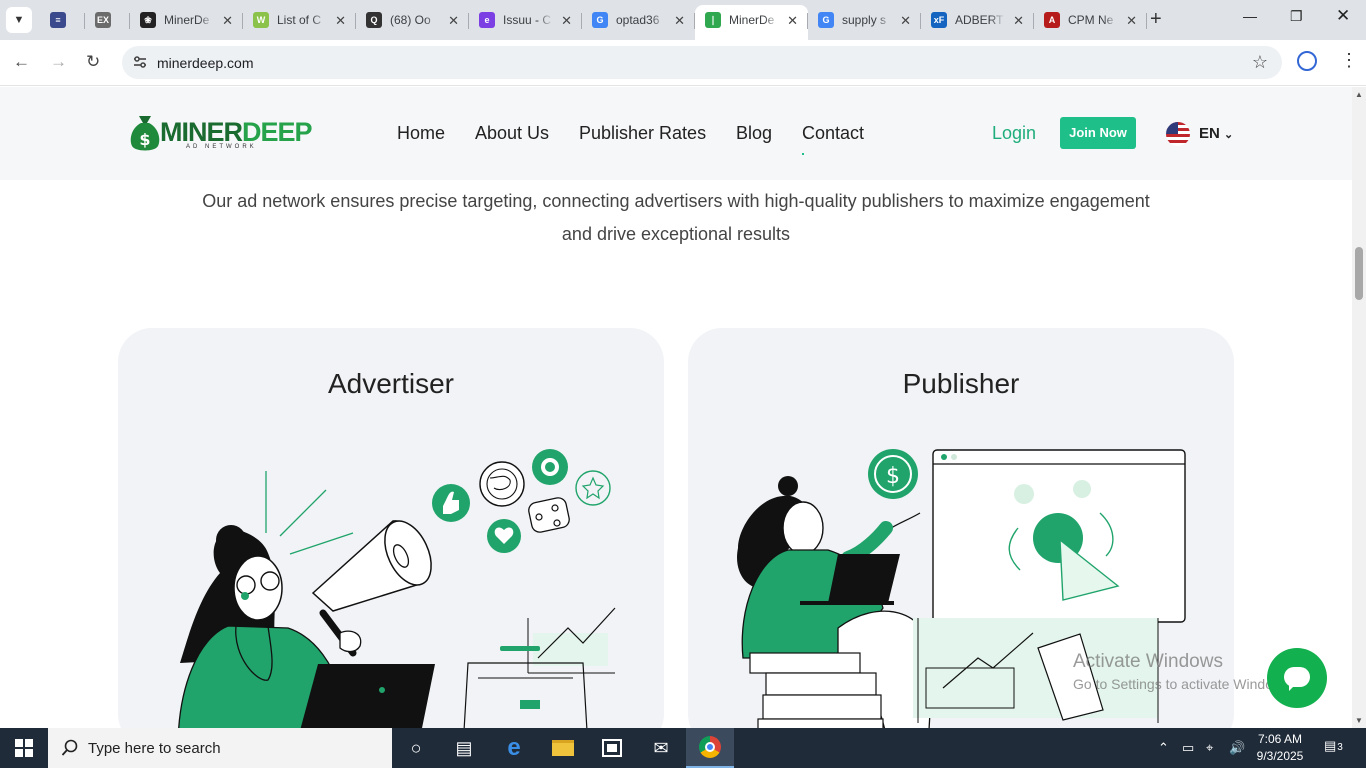 This screenshot has height=768, width=1366. Describe the element at coordinates (702, 62) in the screenshot. I see `address-bar: minerdeep.com ☆` at that location.